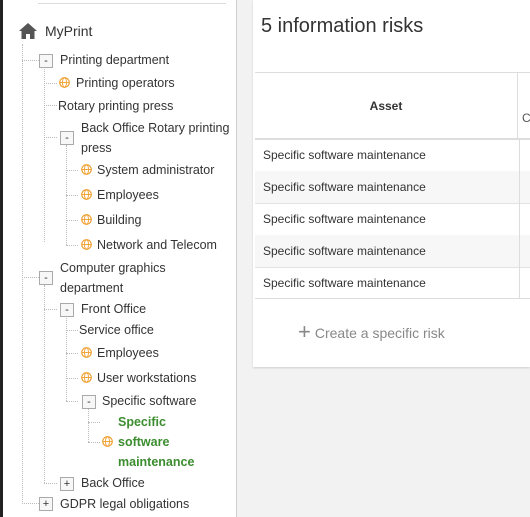 The width and height of the screenshot is (530, 517). I want to click on sidebar-divider, so click(132, 3).